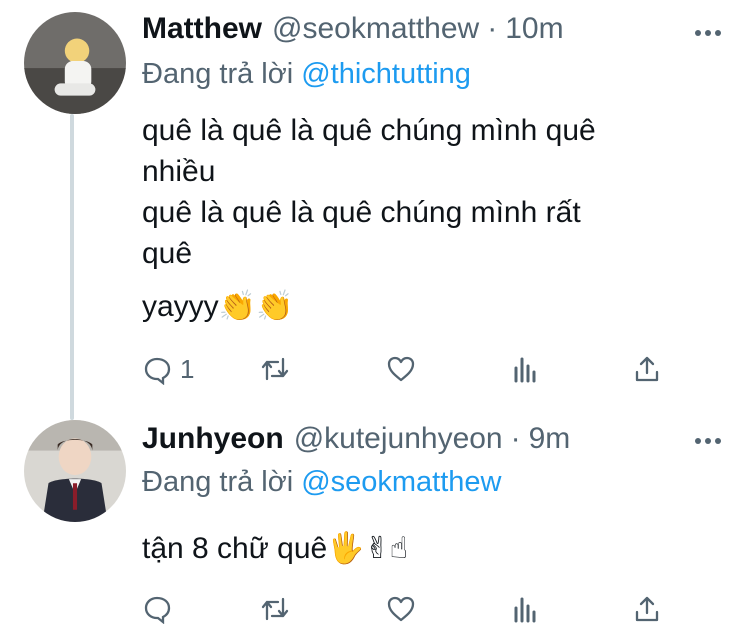  I want to click on replying-to: Đang trả lời @seokmatthew, so click(322, 482).